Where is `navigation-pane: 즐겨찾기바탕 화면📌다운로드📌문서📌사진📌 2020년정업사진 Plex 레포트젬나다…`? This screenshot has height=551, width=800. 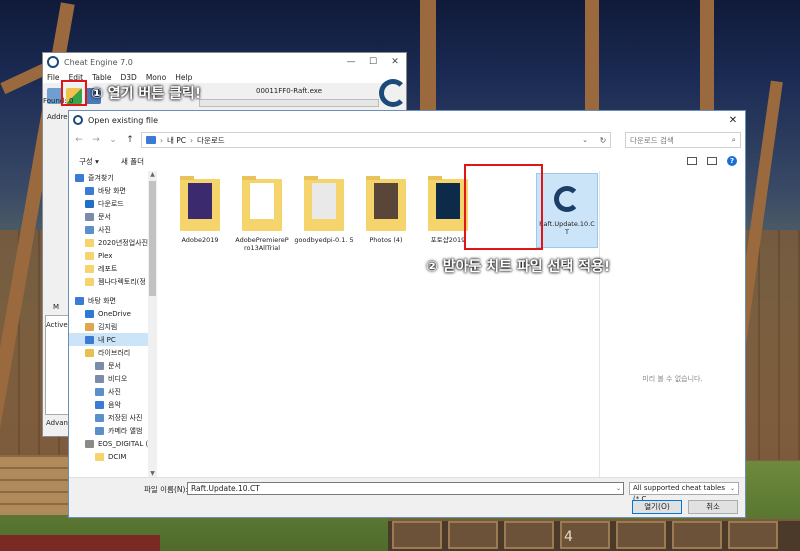 navigation-pane: 즐겨찾기바탕 화면📌다운로드📌문서📌사진📌 2020년정업사진 Plex 레포트젬나다… is located at coordinates (113, 324).